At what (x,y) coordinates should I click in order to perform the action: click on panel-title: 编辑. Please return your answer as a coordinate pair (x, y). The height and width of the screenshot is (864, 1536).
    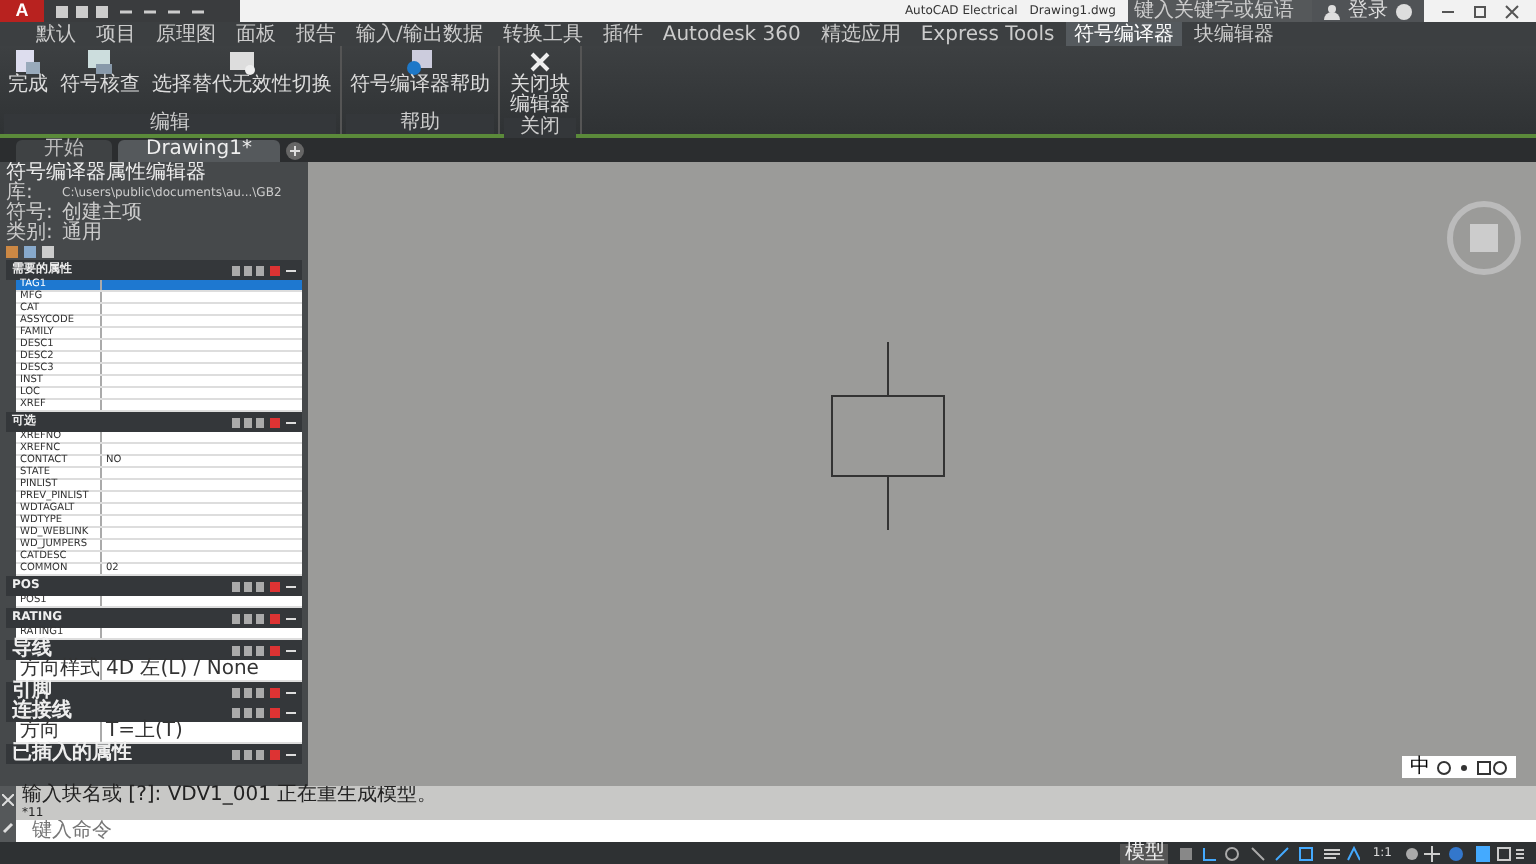
    Looking at the image, I should click on (170, 124).